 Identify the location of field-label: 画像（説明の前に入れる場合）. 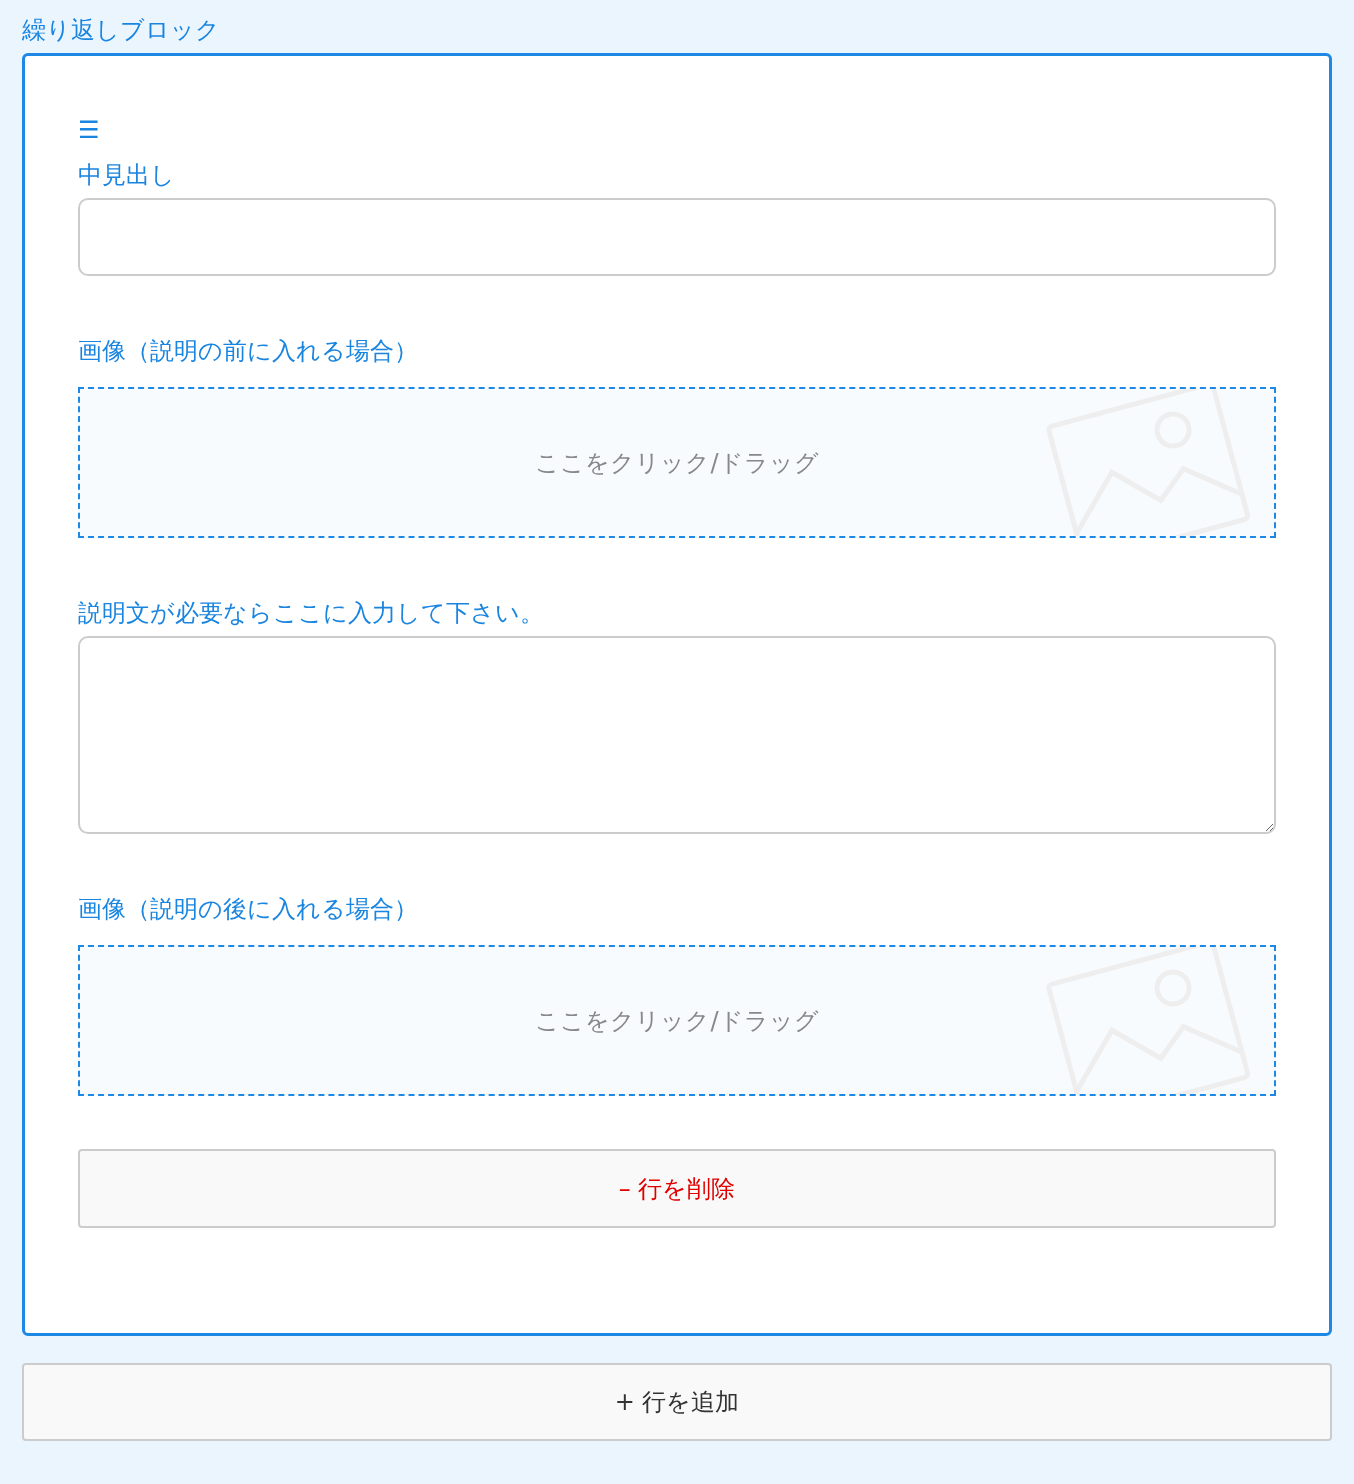
(248, 351).